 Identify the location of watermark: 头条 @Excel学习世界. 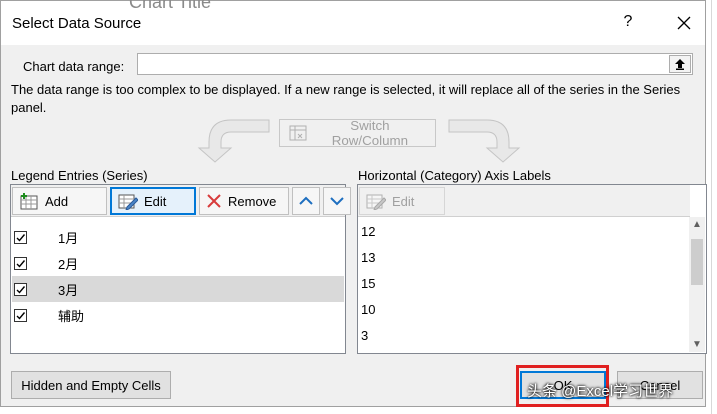
(600, 391).